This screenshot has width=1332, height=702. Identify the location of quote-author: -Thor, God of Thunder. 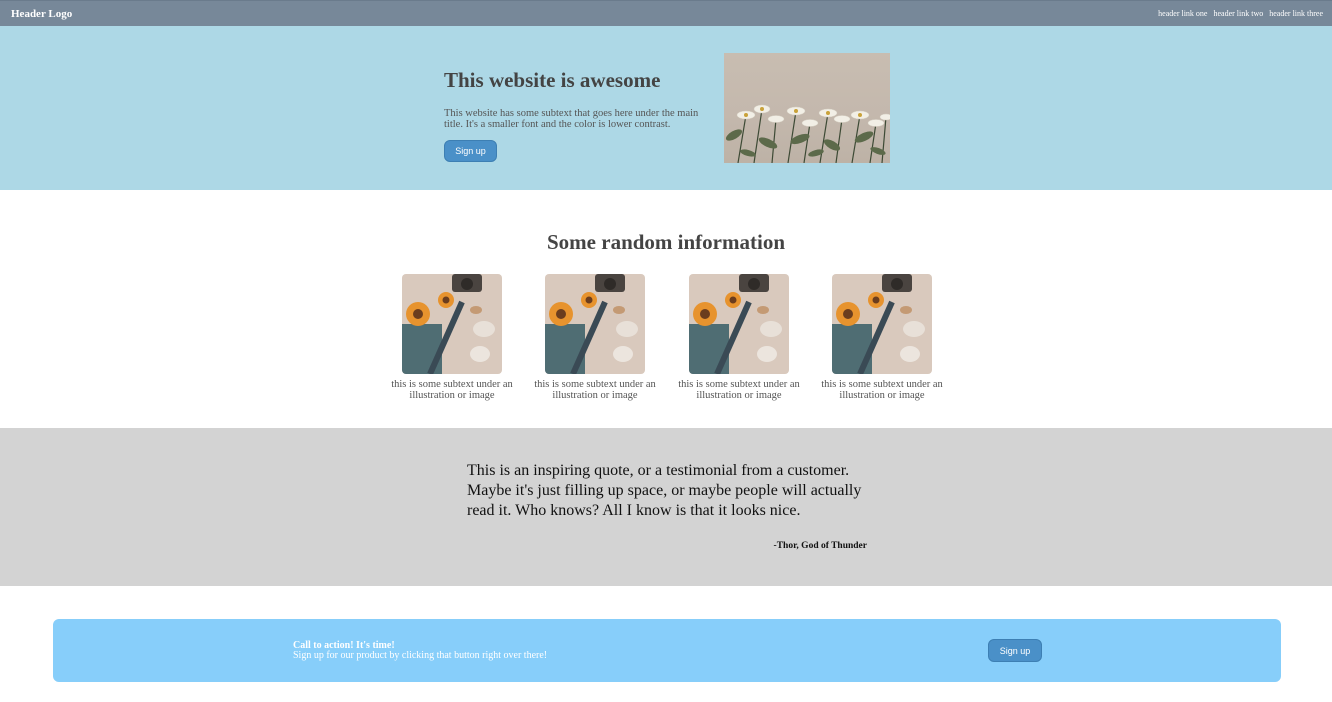
(820, 546).